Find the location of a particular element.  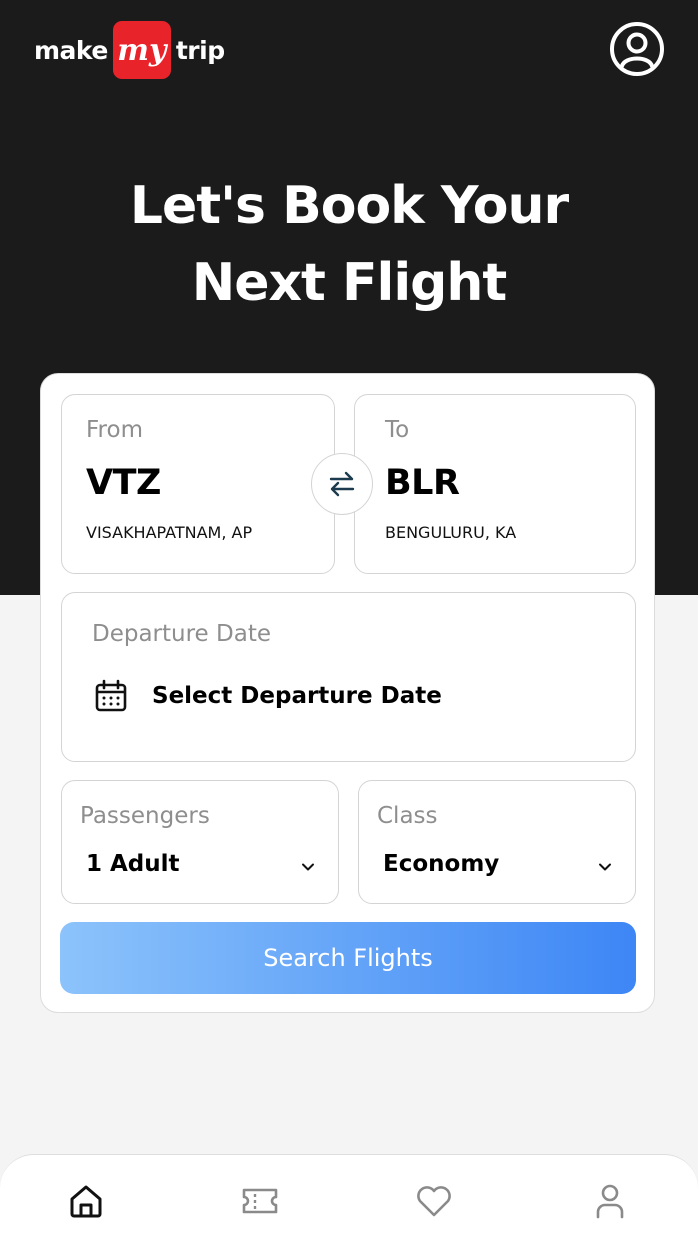

nav-home is located at coordinates (86, 1201).